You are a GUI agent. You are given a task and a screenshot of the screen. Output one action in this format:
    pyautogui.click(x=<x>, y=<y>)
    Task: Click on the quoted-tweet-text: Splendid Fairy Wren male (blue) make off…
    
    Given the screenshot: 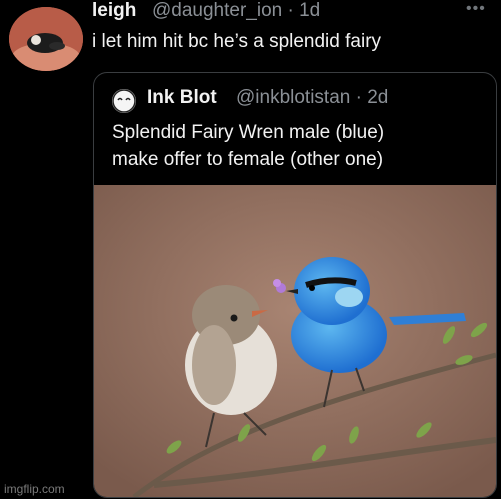 What is the action you would take?
    pyautogui.click(x=248, y=146)
    